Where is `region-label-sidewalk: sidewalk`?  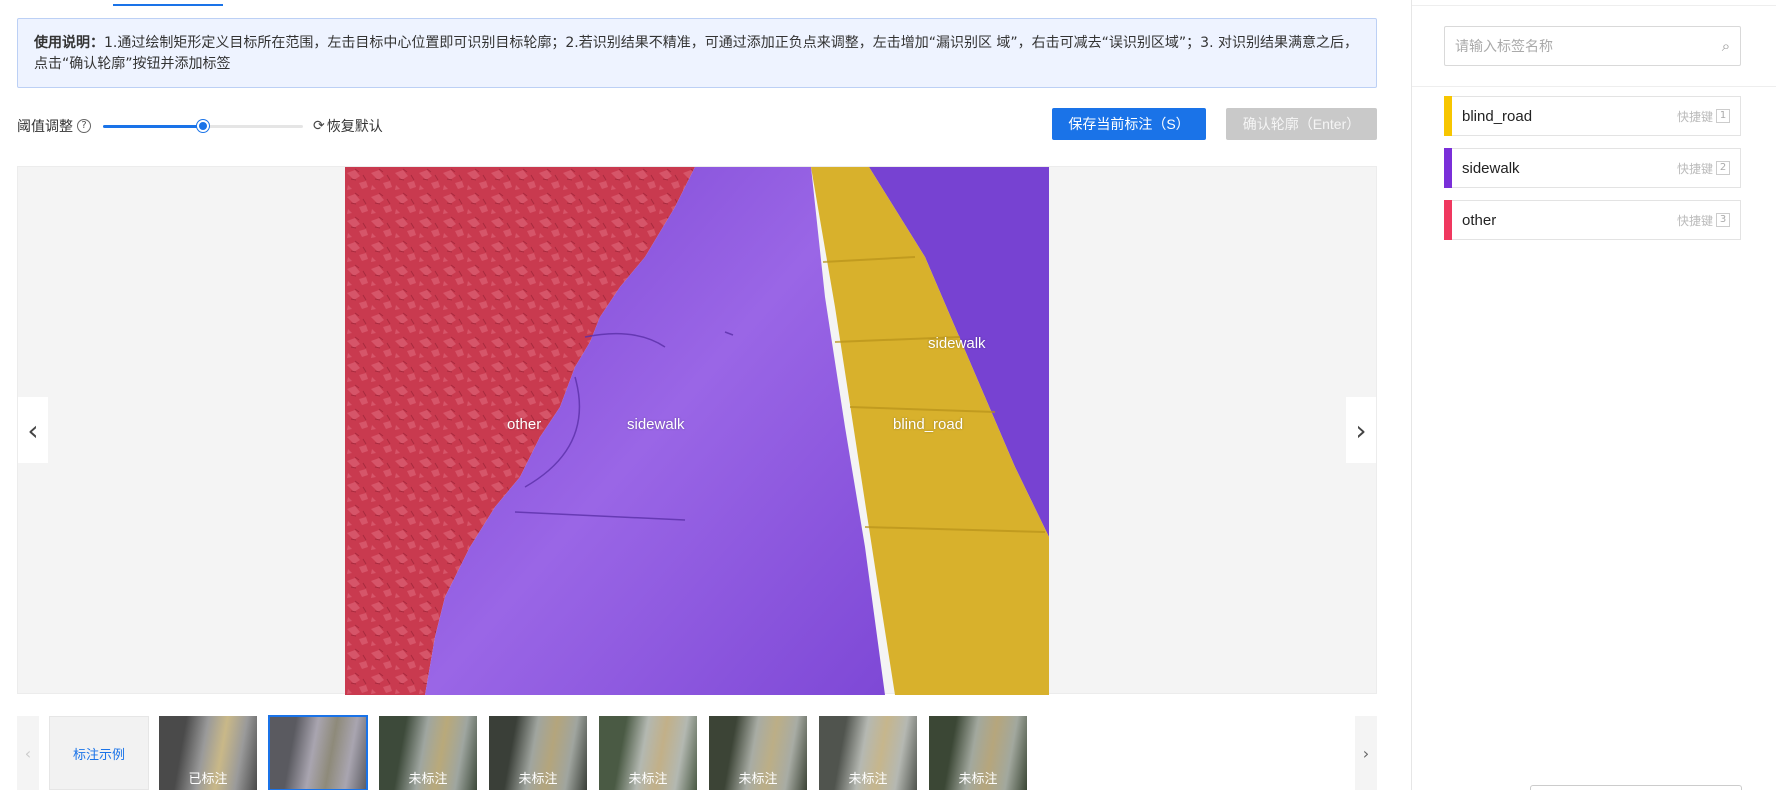 region-label-sidewalk: sidewalk is located at coordinates (656, 424).